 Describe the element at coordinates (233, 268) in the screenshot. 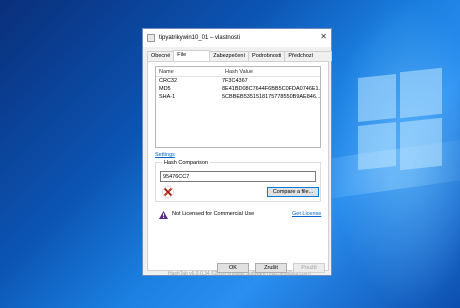

I see `ok-button: OK` at that location.